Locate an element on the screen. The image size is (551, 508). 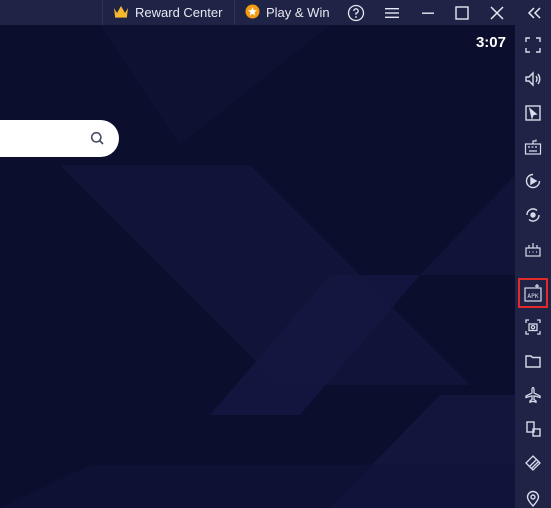
airplane-mode-icon is located at coordinates (533, 395).